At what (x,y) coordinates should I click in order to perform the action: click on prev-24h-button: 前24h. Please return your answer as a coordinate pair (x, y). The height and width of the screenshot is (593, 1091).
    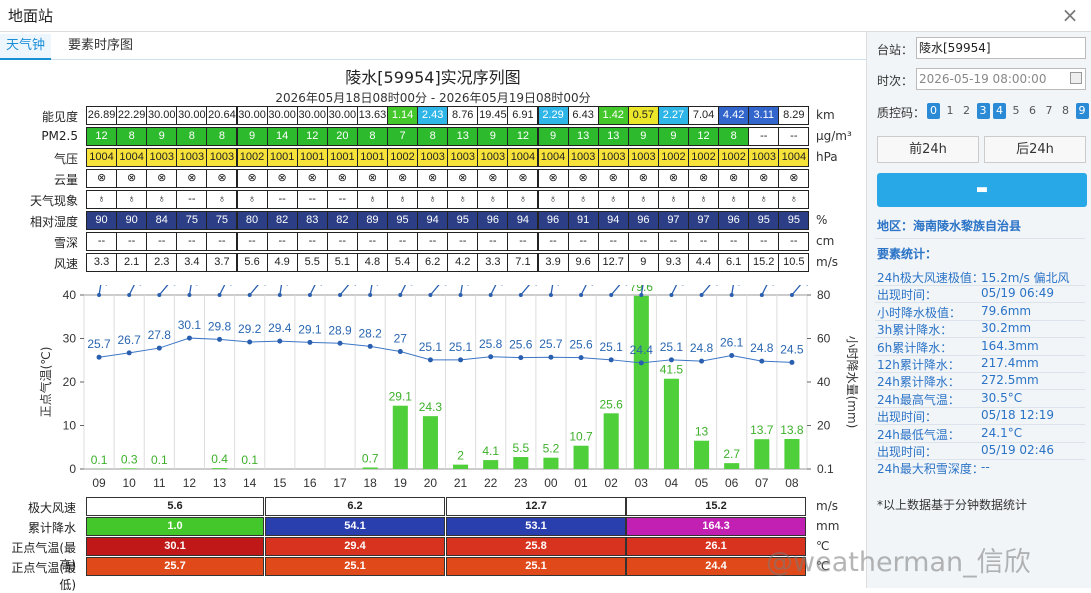
    Looking at the image, I should click on (928, 149).